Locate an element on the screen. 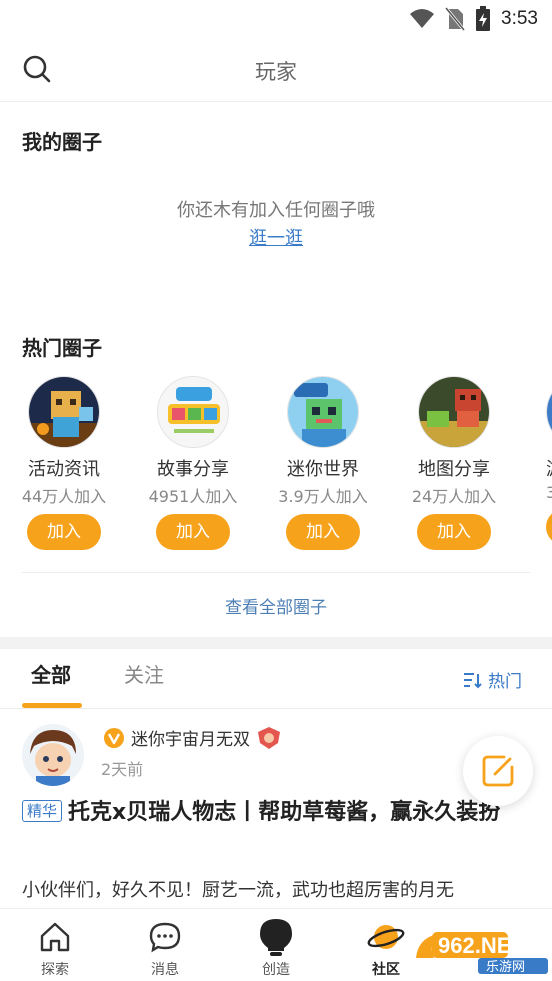  circle-member-count: 24万人加入 is located at coordinates (454, 496).